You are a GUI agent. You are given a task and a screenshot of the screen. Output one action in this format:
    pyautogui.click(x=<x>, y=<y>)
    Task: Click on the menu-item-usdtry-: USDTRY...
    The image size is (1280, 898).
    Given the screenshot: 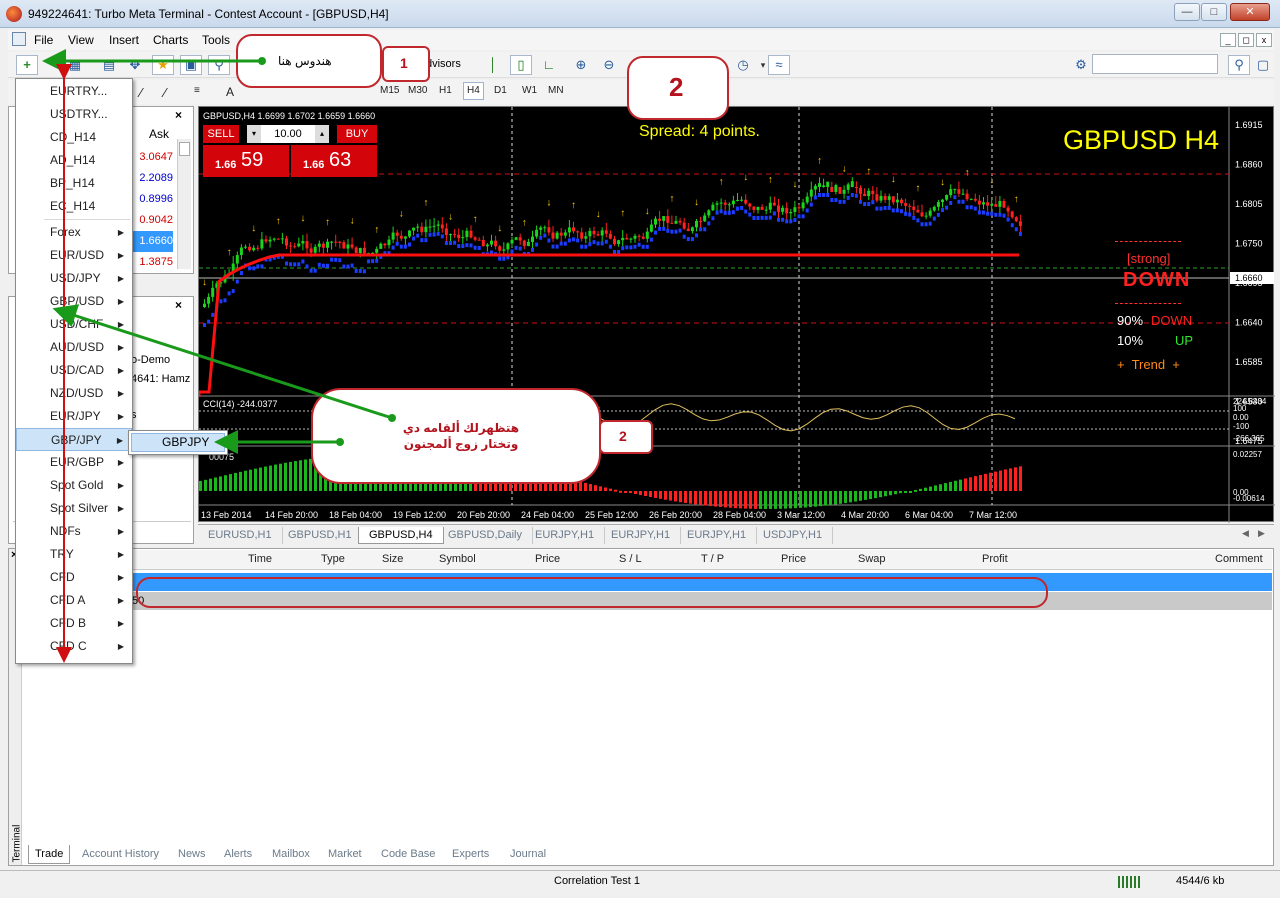 What is the action you would take?
    pyautogui.click(x=74, y=114)
    